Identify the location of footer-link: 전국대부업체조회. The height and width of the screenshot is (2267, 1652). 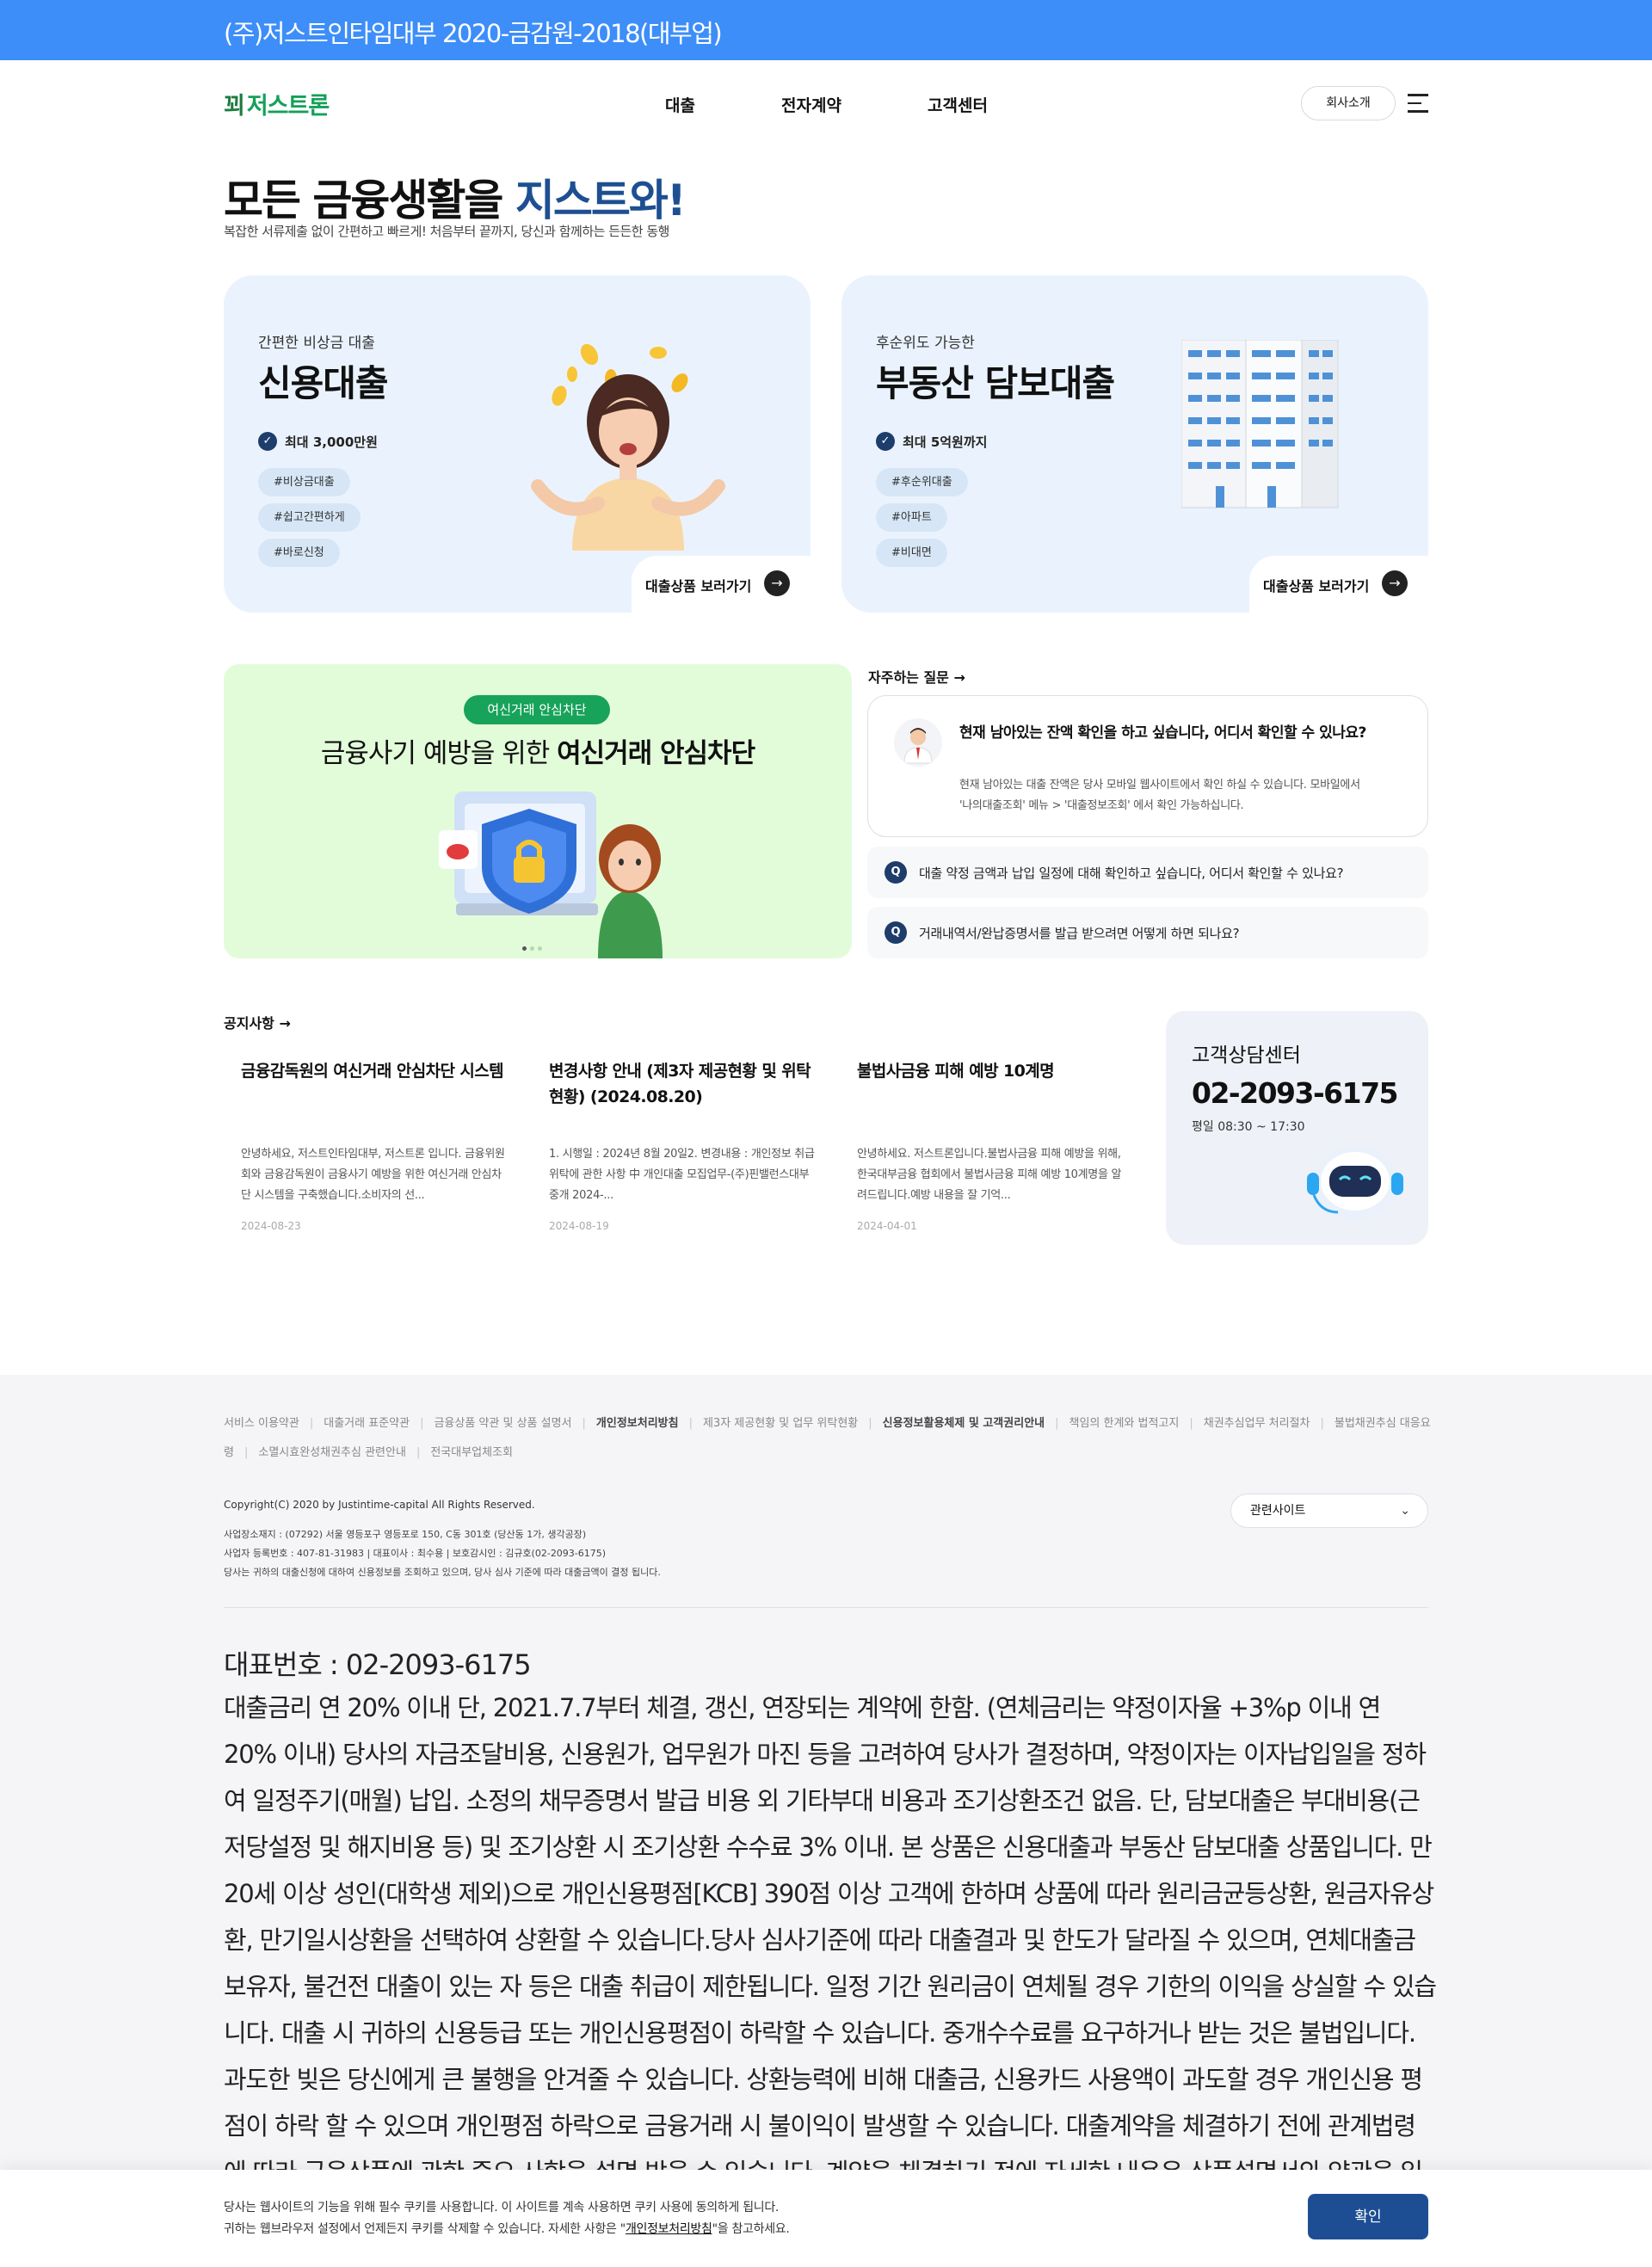
(471, 1452).